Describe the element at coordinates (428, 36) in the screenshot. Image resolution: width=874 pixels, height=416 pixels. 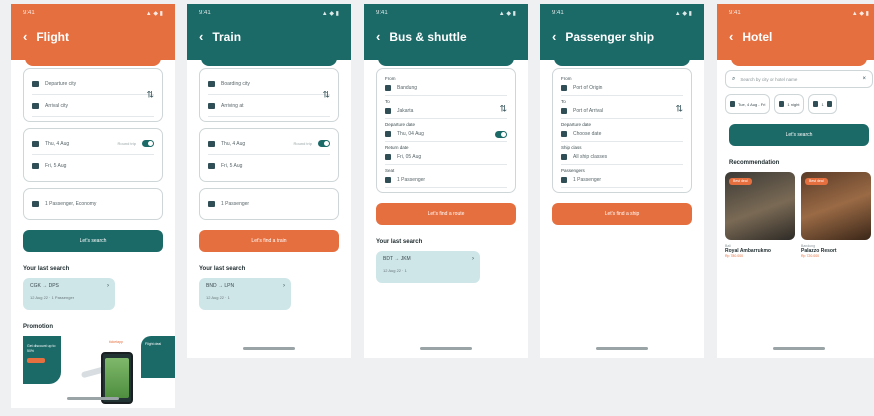
I see `page-title: Bus & shuttle` at that location.